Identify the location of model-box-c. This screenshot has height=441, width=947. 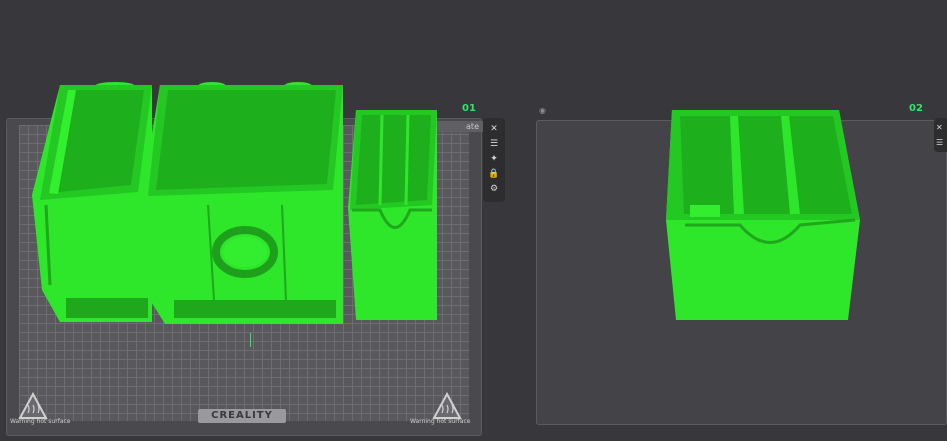
(392, 215).